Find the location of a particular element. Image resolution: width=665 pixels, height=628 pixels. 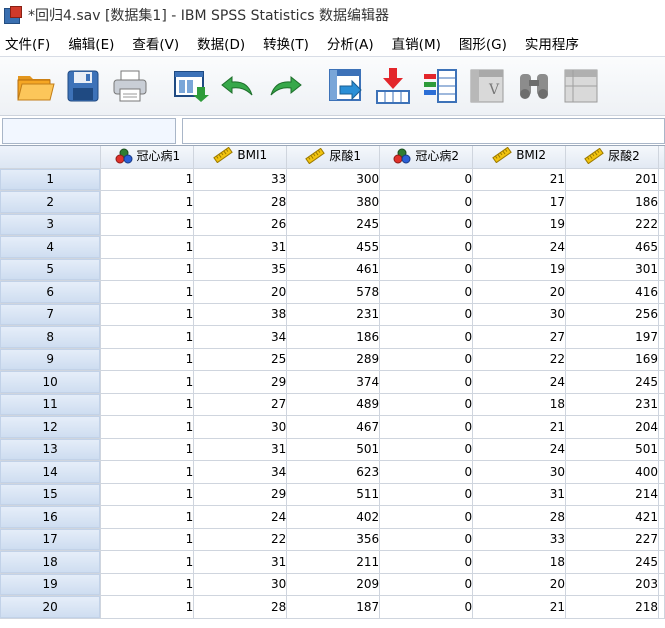

find-button is located at coordinates (534, 86).